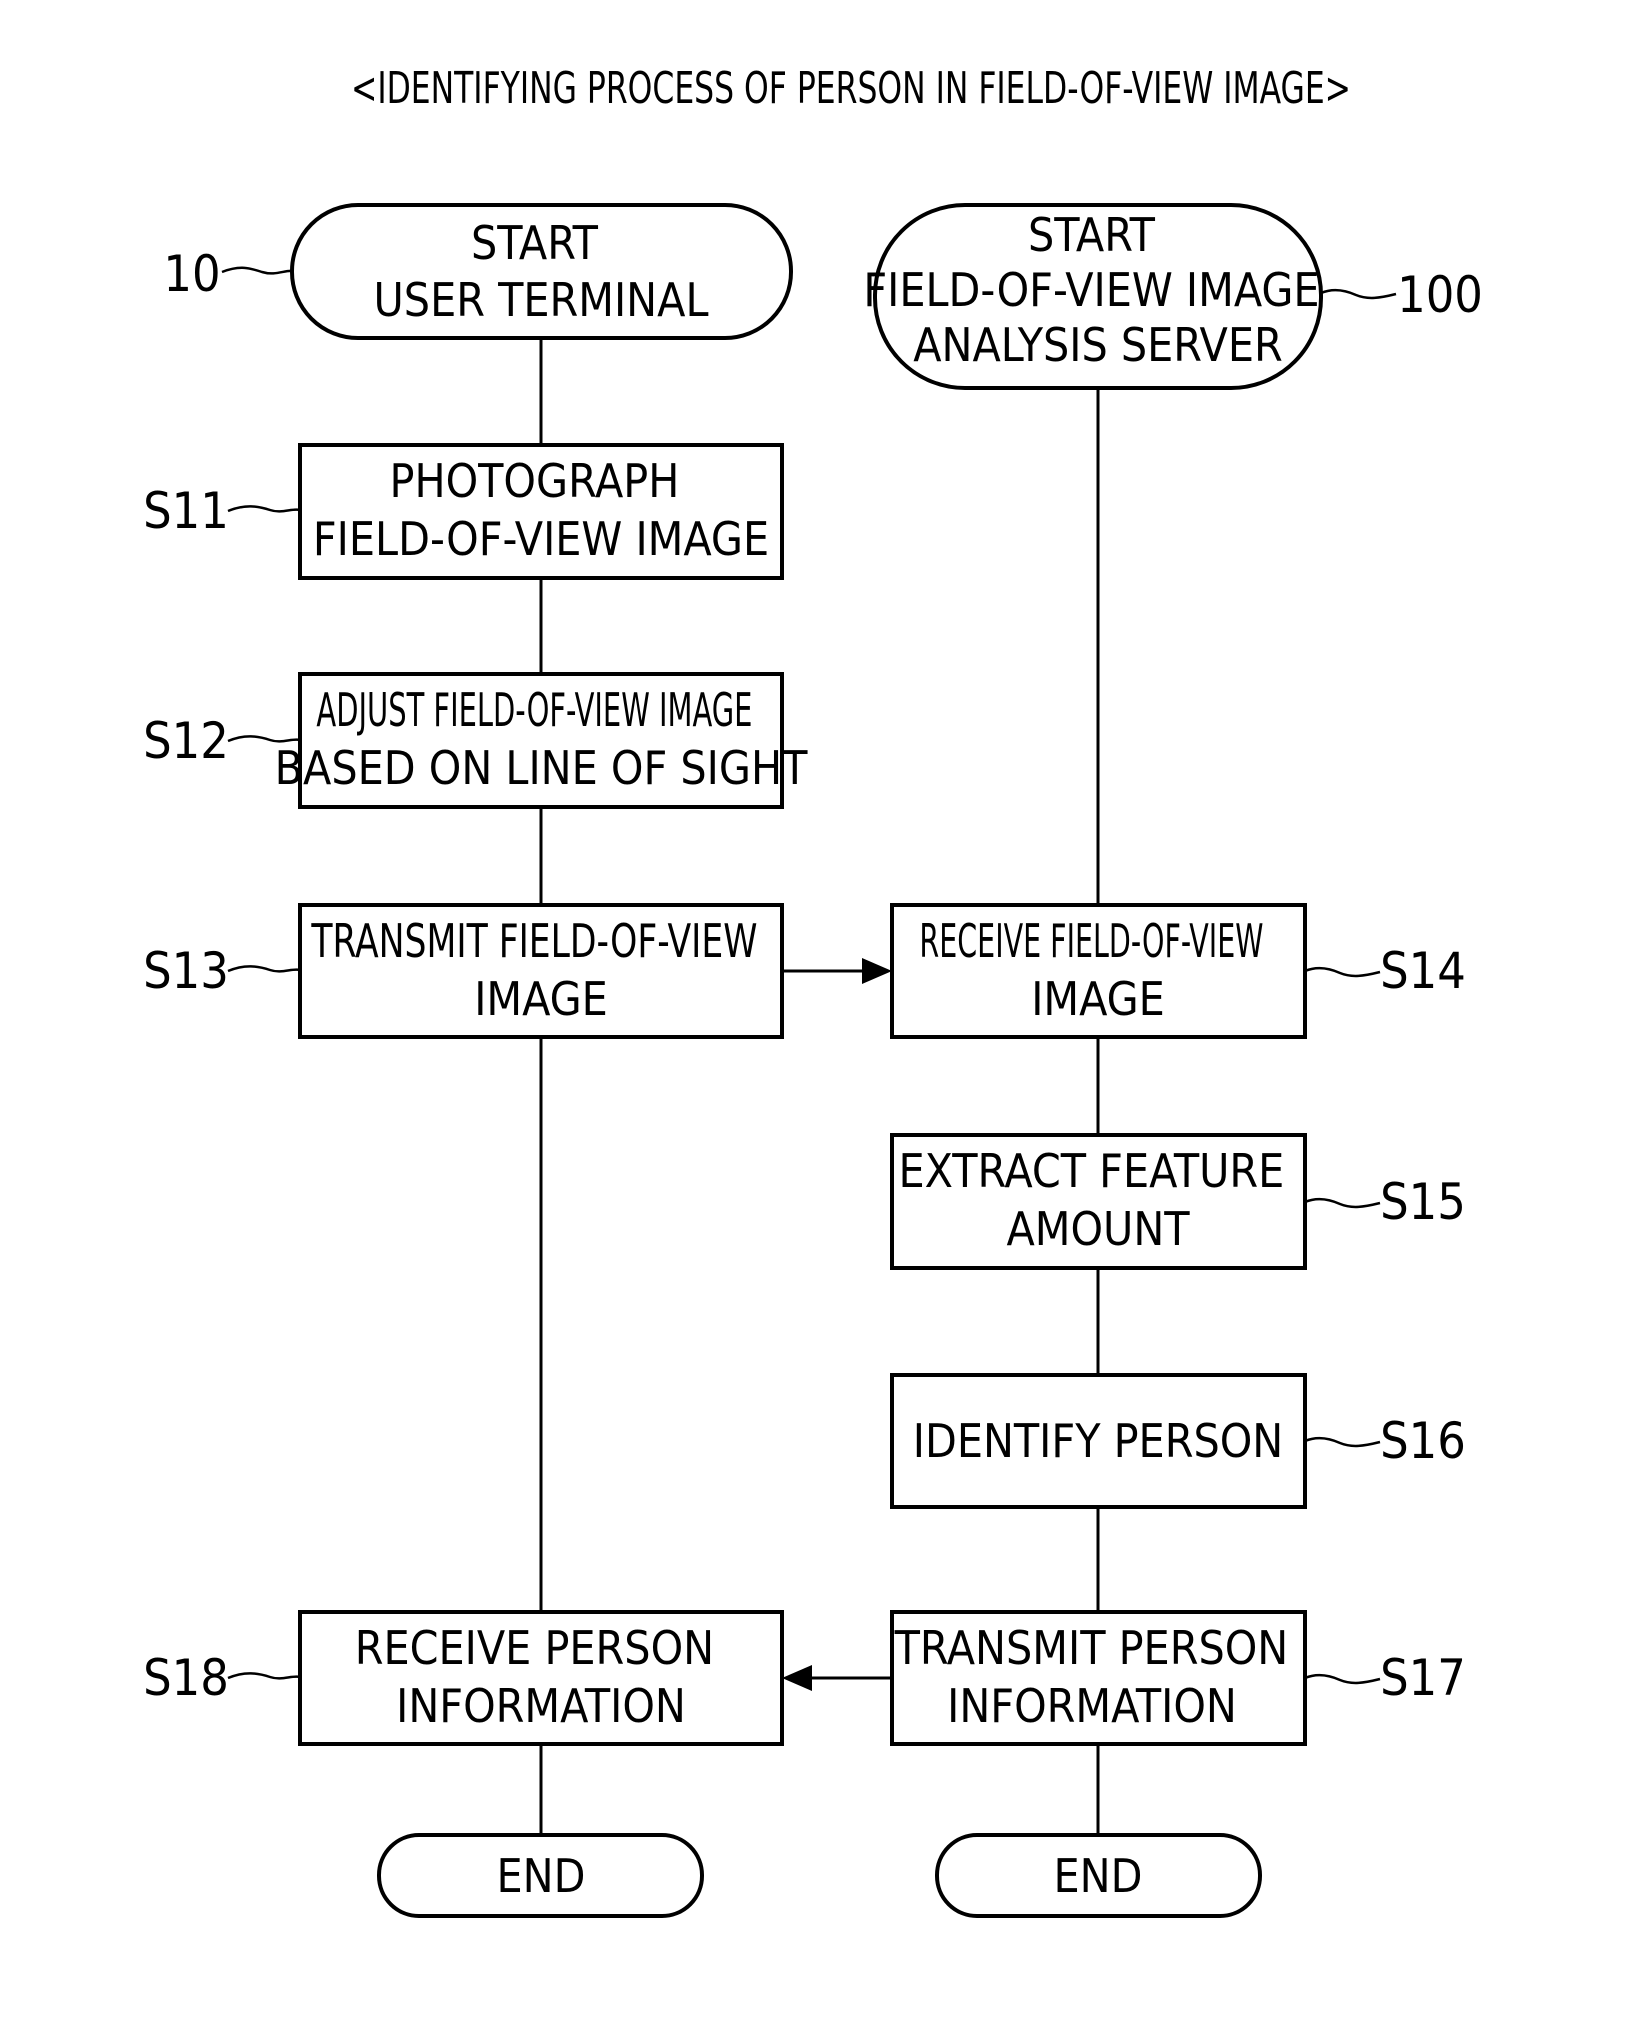 This screenshot has height=2019, width=1634. Describe the element at coordinates (186, 741) in the screenshot. I see `ref-s12: S12` at that location.